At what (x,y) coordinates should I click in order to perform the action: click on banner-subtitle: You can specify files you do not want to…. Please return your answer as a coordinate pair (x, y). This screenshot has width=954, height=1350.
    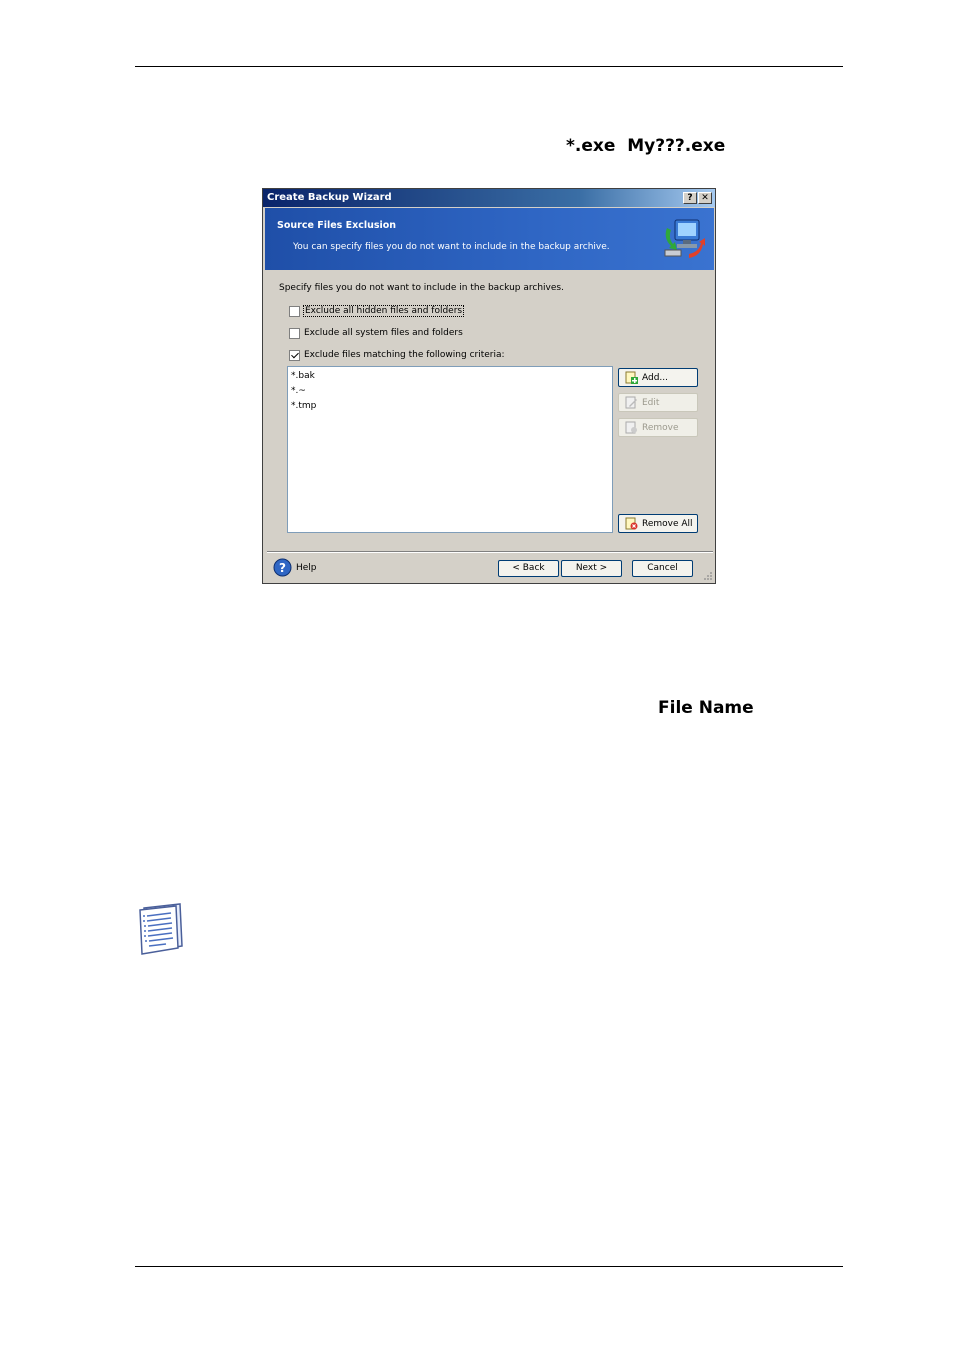
    Looking at the image, I should click on (451, 247).